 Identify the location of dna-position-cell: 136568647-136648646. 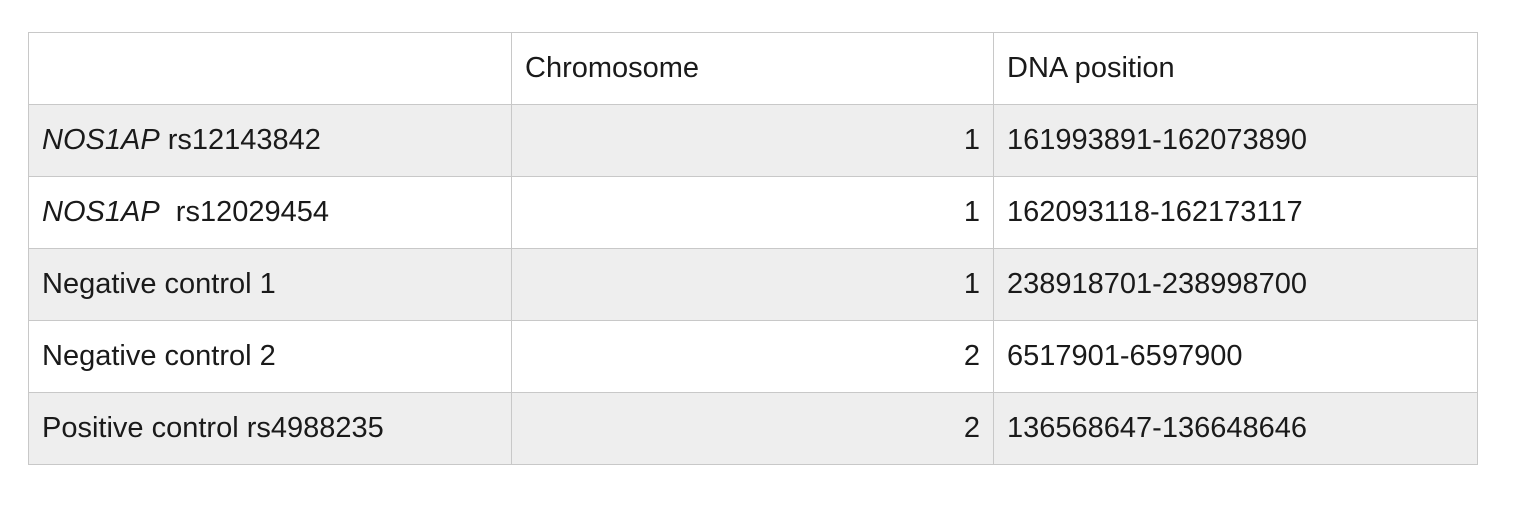
(1235, 428).